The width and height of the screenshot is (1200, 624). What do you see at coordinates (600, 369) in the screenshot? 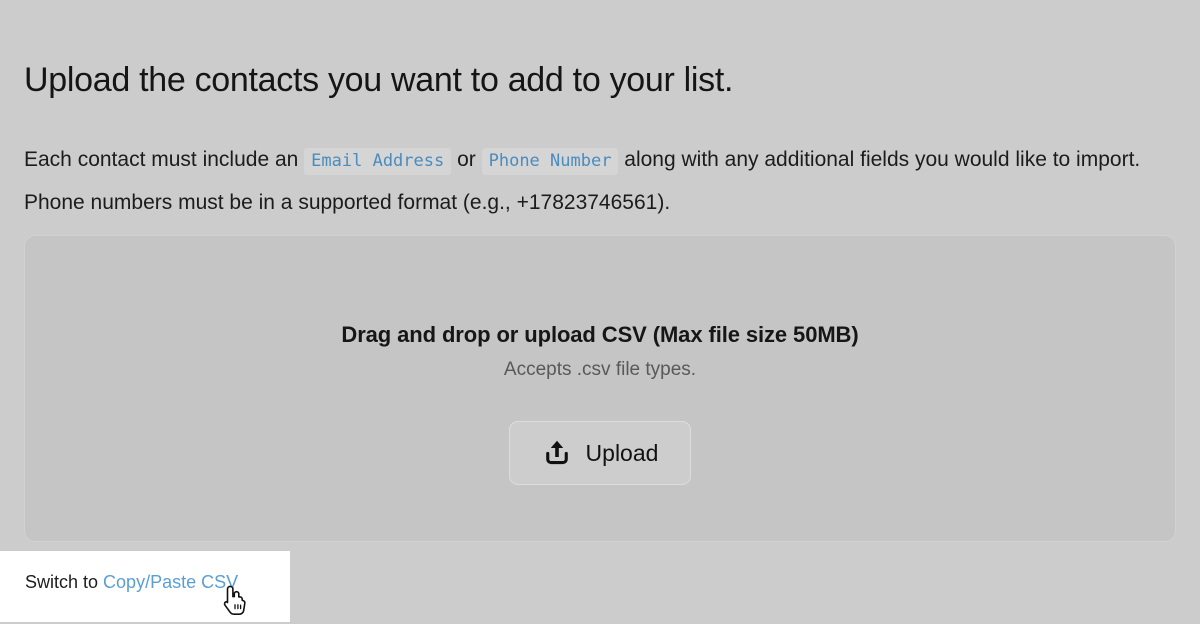
I see `dropzone-subtitle: Accepts .csv file types.` at bounding box center [600, 369].